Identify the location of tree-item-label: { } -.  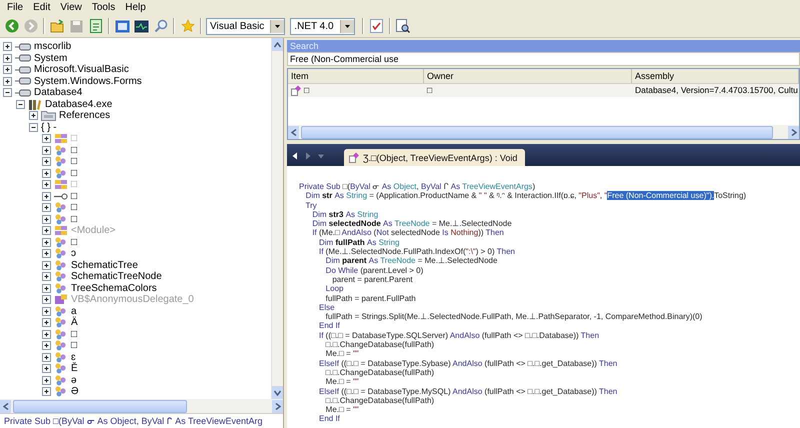
(49, 127).